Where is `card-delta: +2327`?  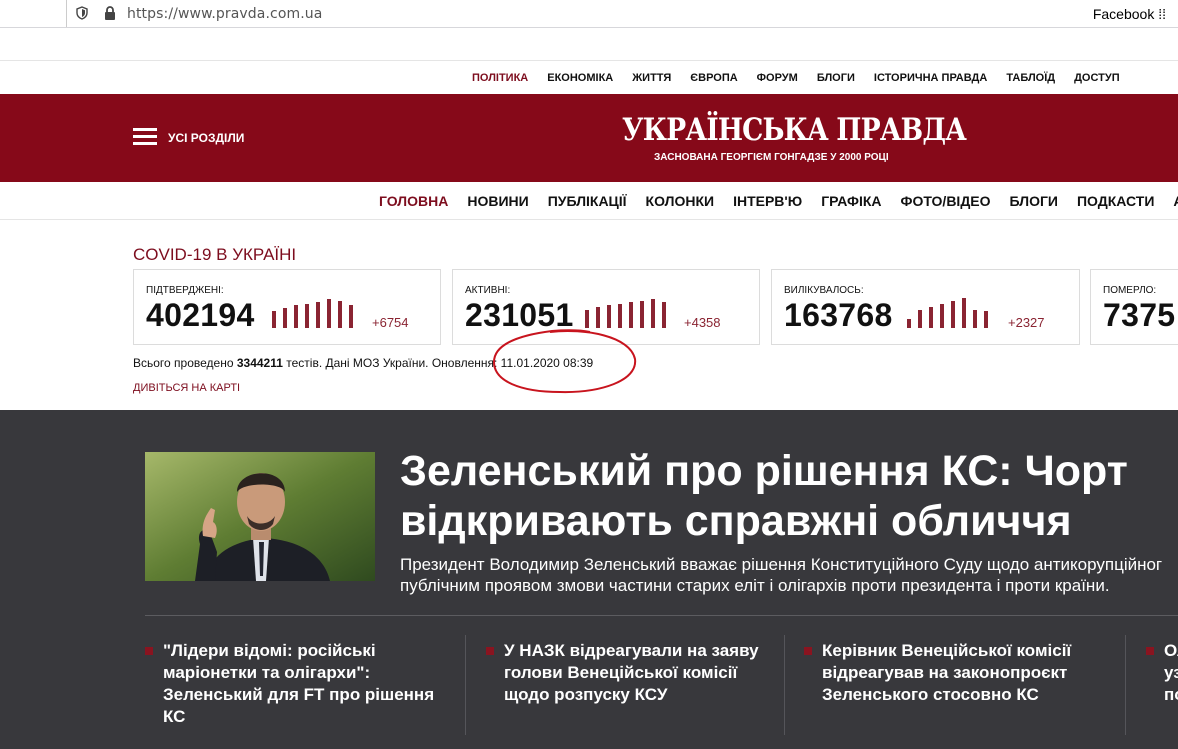
card-delta: +2327 is located at coordinates (1026, 322).